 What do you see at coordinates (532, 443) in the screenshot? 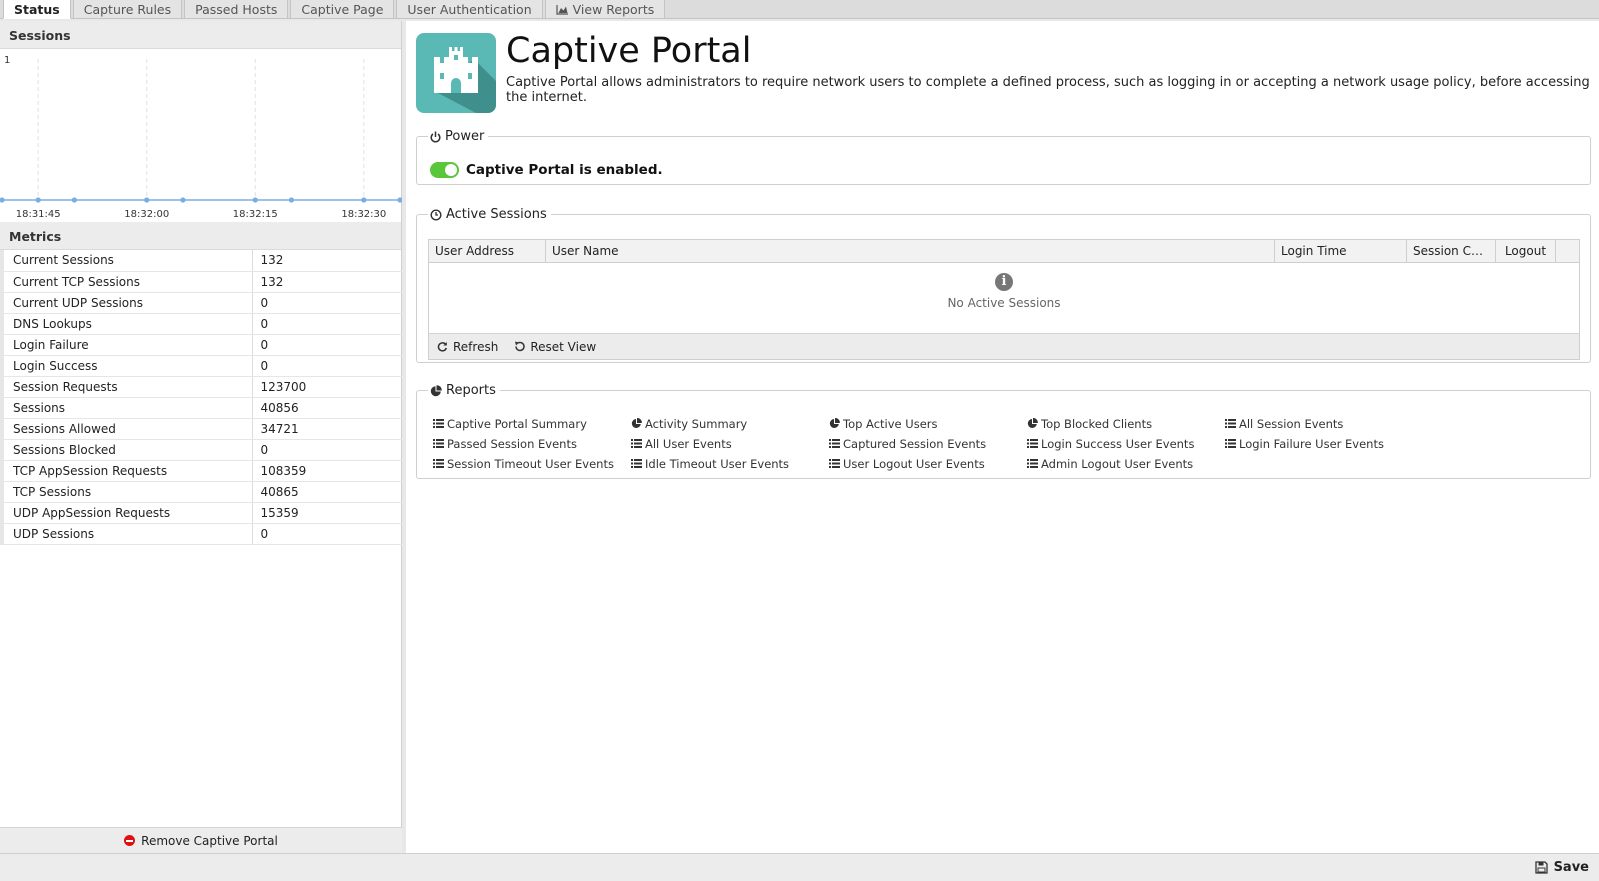
I see `report-link: Passed Session Events` at bounding box center [532, 443].